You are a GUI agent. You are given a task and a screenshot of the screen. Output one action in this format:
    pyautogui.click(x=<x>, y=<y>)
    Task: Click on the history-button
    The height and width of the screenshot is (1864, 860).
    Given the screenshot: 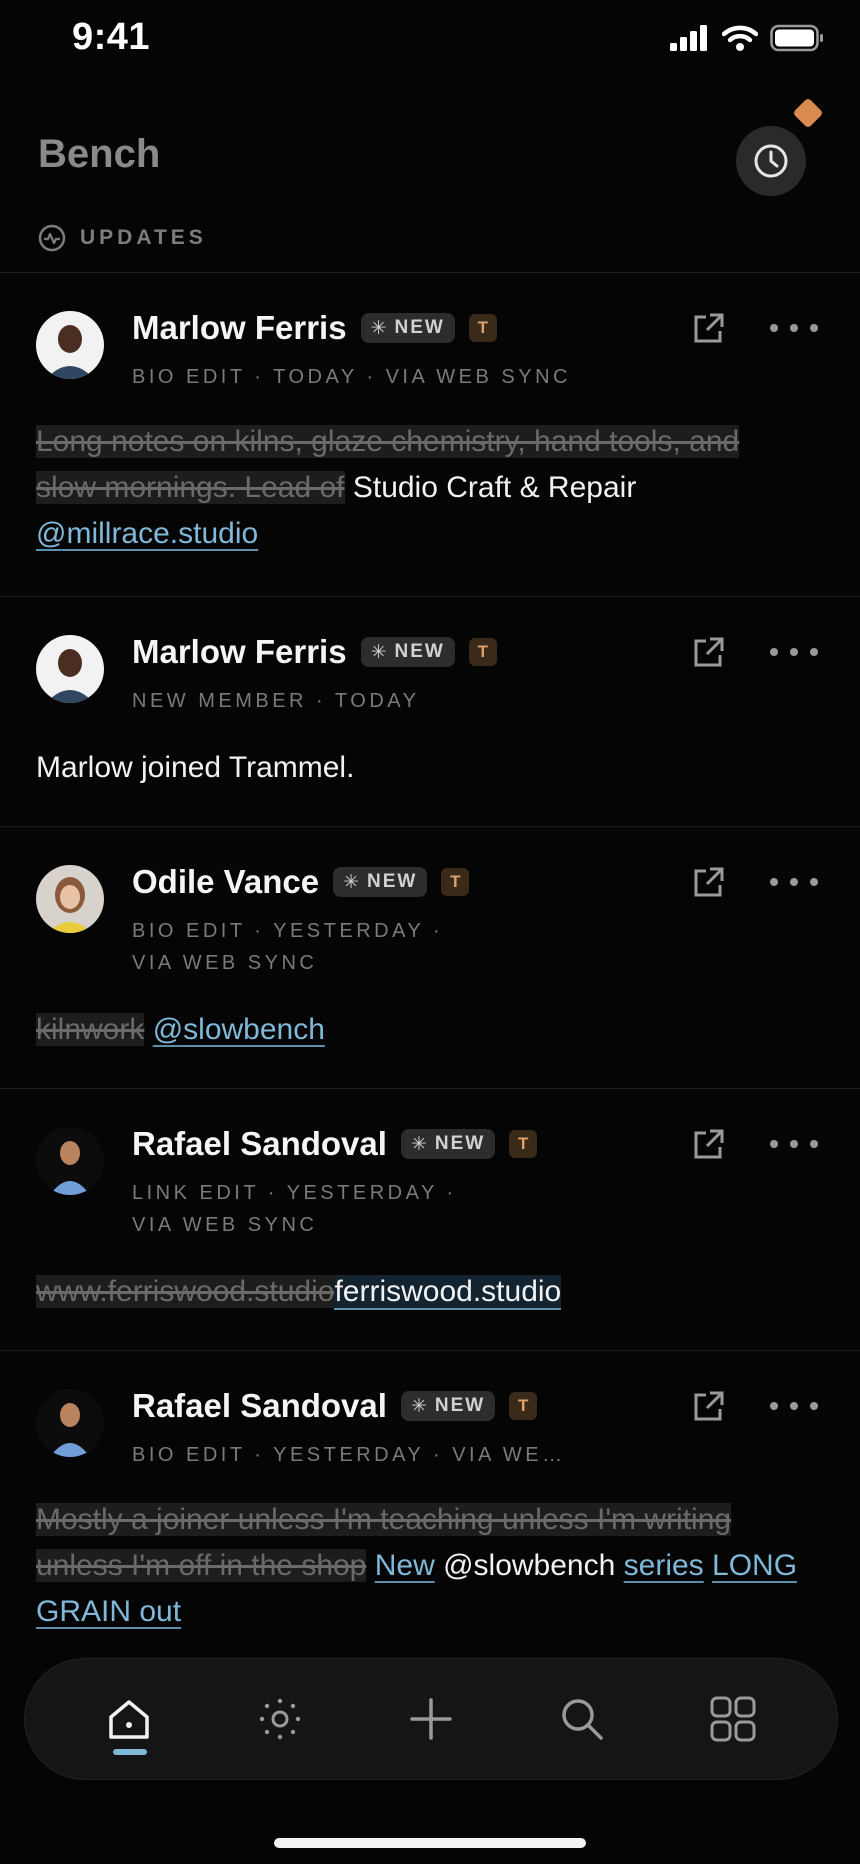 What is the action you would take?
    pyautogui.click(x=771, y=161)
    